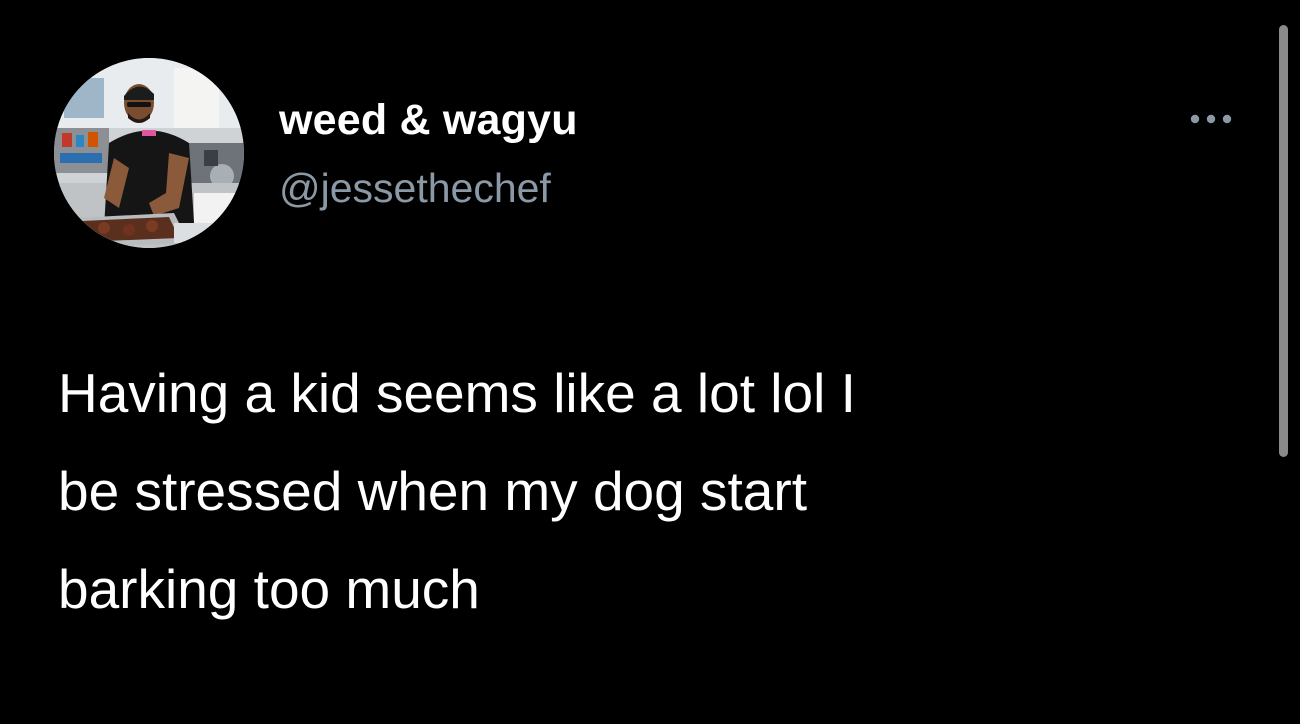 This screenshot has height=724, width=1300. What do you see at coordinates (428, 120) in the screenshot?
I see `author-display-name: weed & wagyu` at bounding box center [428, 120].